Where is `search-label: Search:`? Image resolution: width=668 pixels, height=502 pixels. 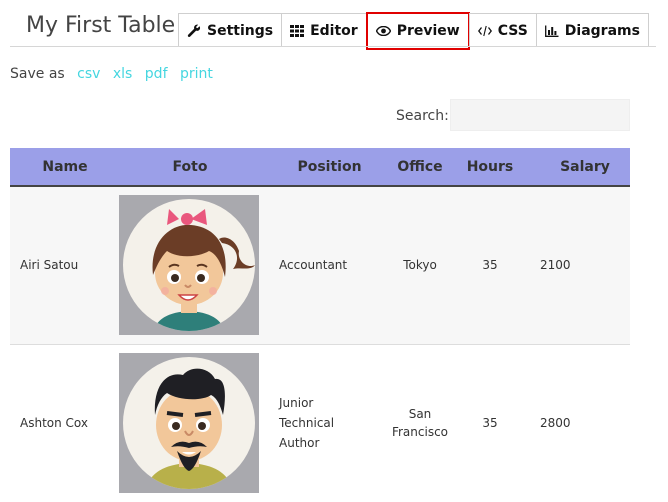
search-label: Search: is located at coordinates (422, 116).